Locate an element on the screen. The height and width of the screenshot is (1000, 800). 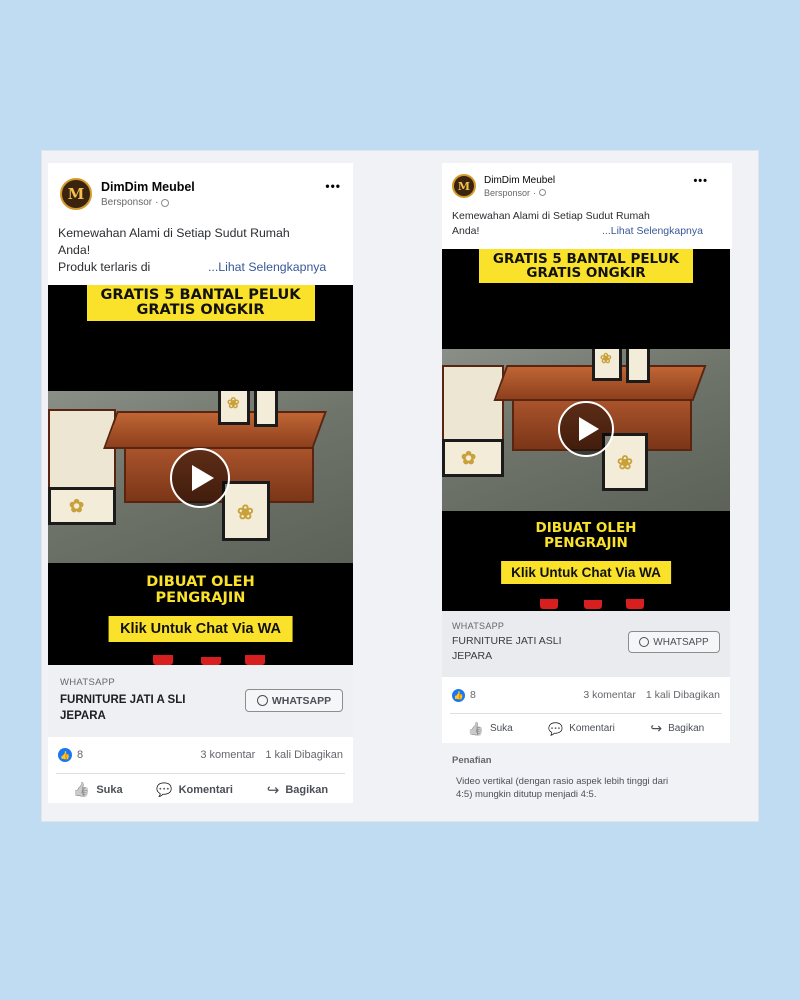
post-text-line3: Produk terlaris di is located at coordinates (104, 267).